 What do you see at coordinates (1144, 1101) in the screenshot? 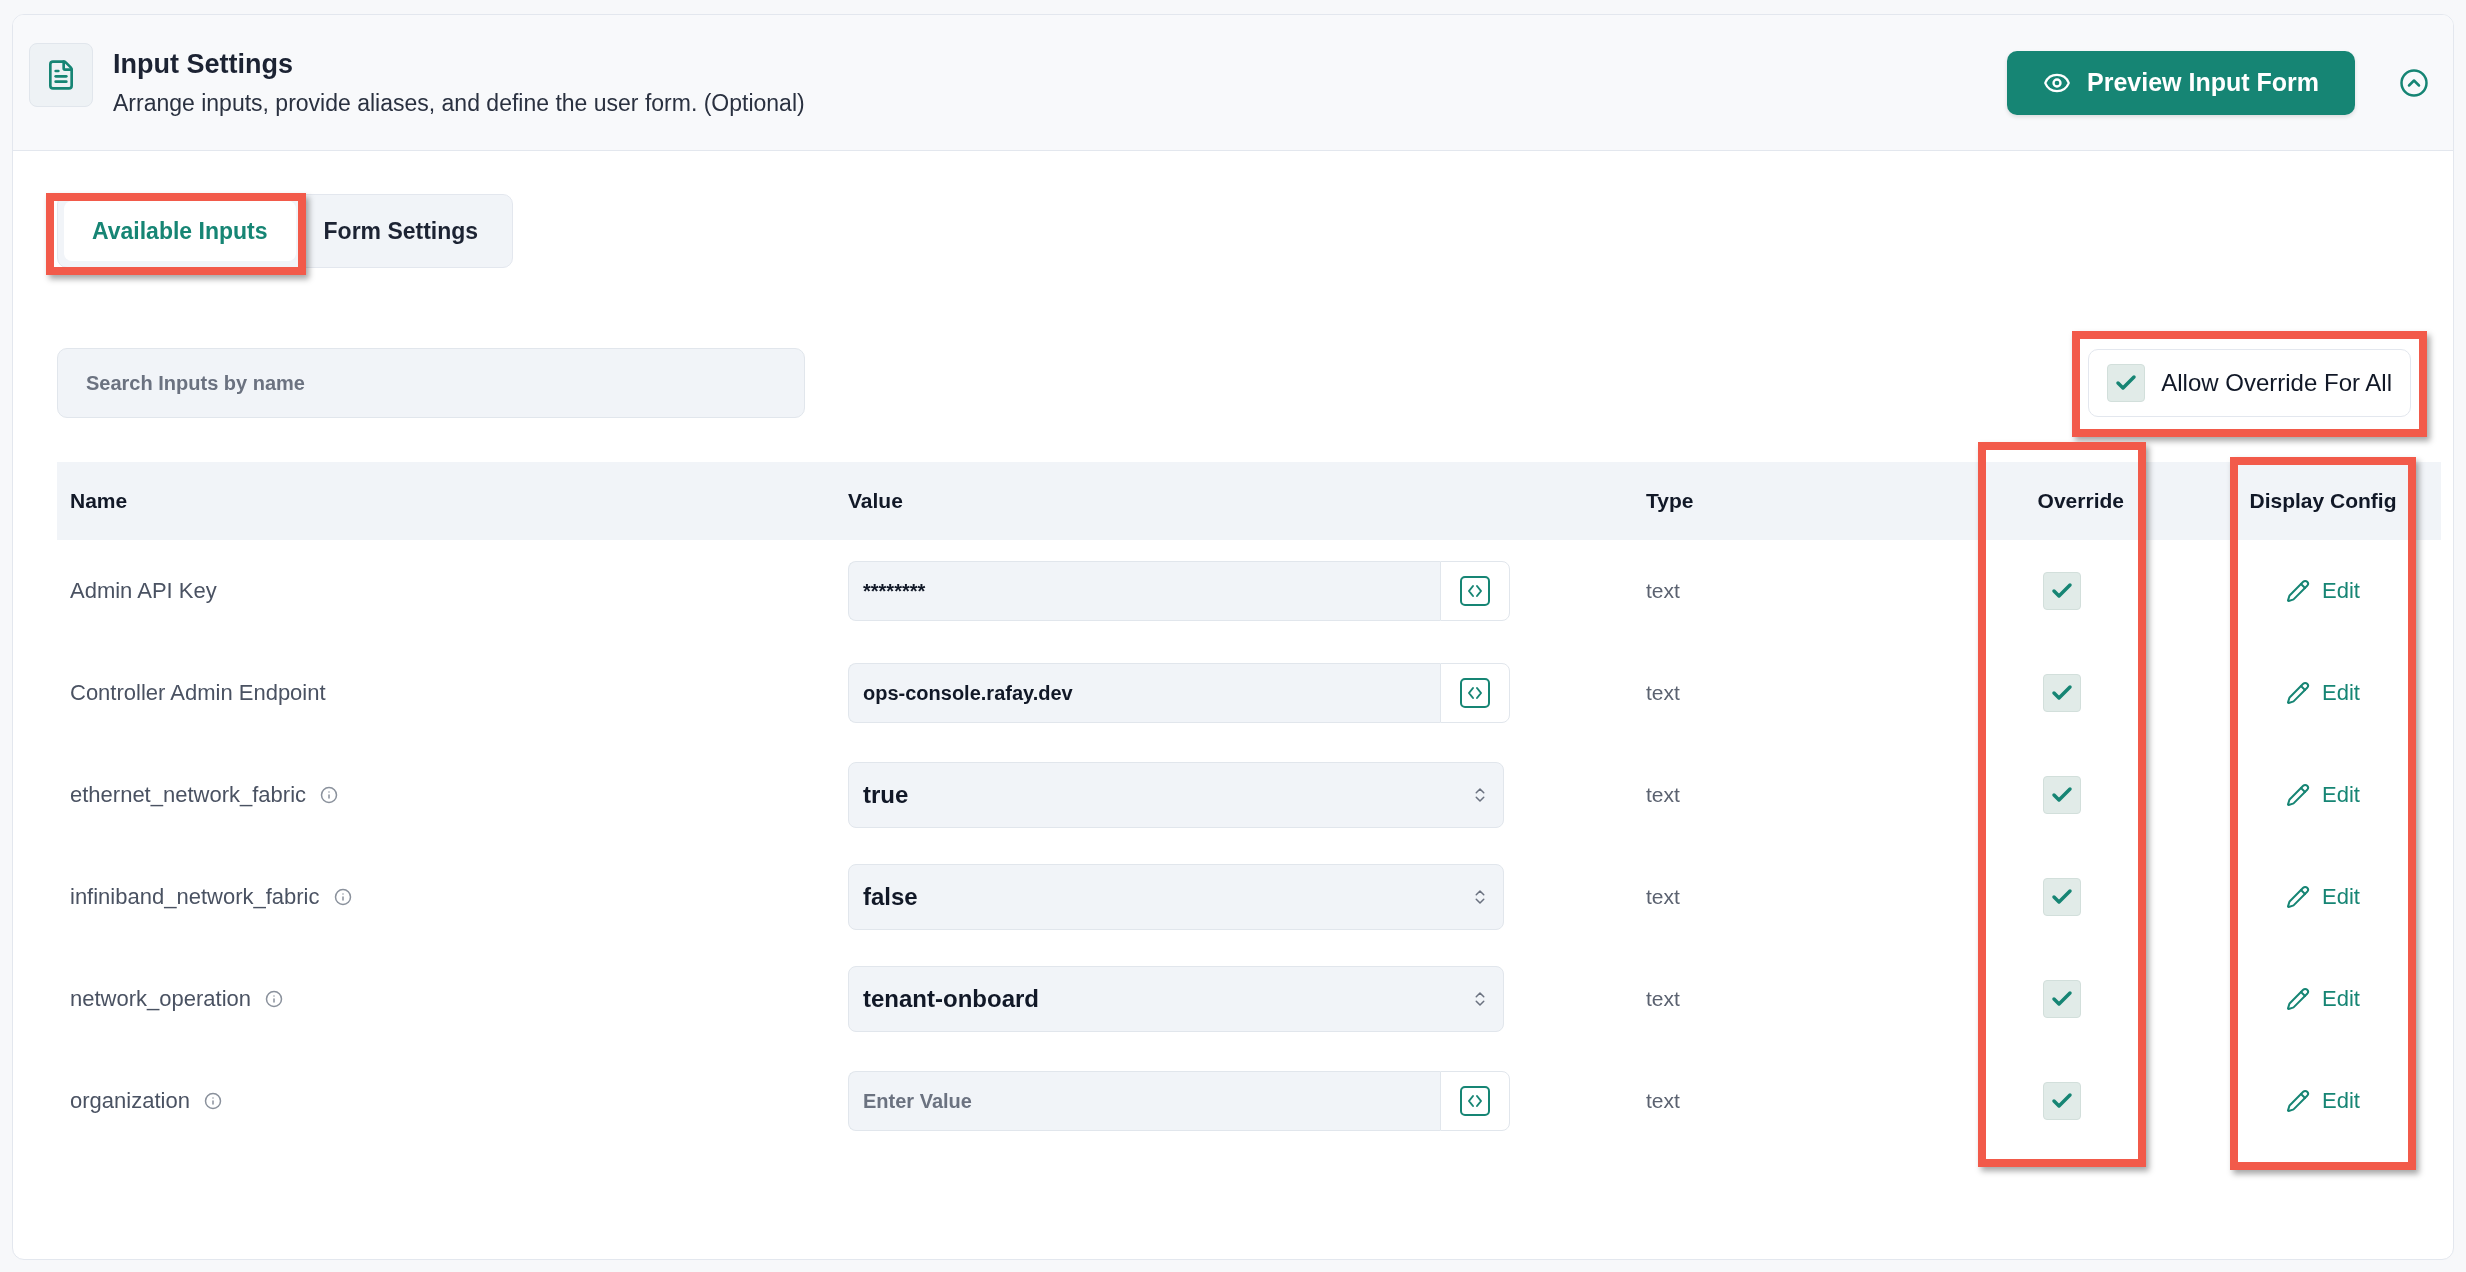
I see `value-field: Enter Value` at bounding box center [1144, 1101].